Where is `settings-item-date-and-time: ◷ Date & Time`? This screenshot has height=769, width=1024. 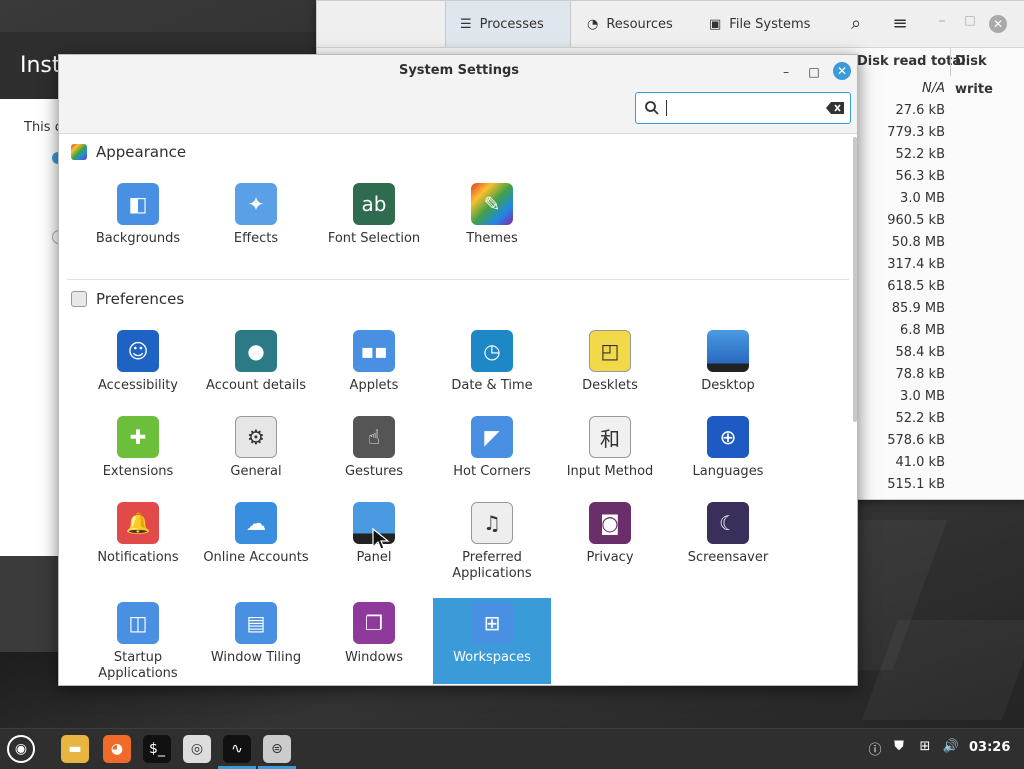 settings-item-date-and-time: ◷ Date & Time is located at coordinates (492, 369).